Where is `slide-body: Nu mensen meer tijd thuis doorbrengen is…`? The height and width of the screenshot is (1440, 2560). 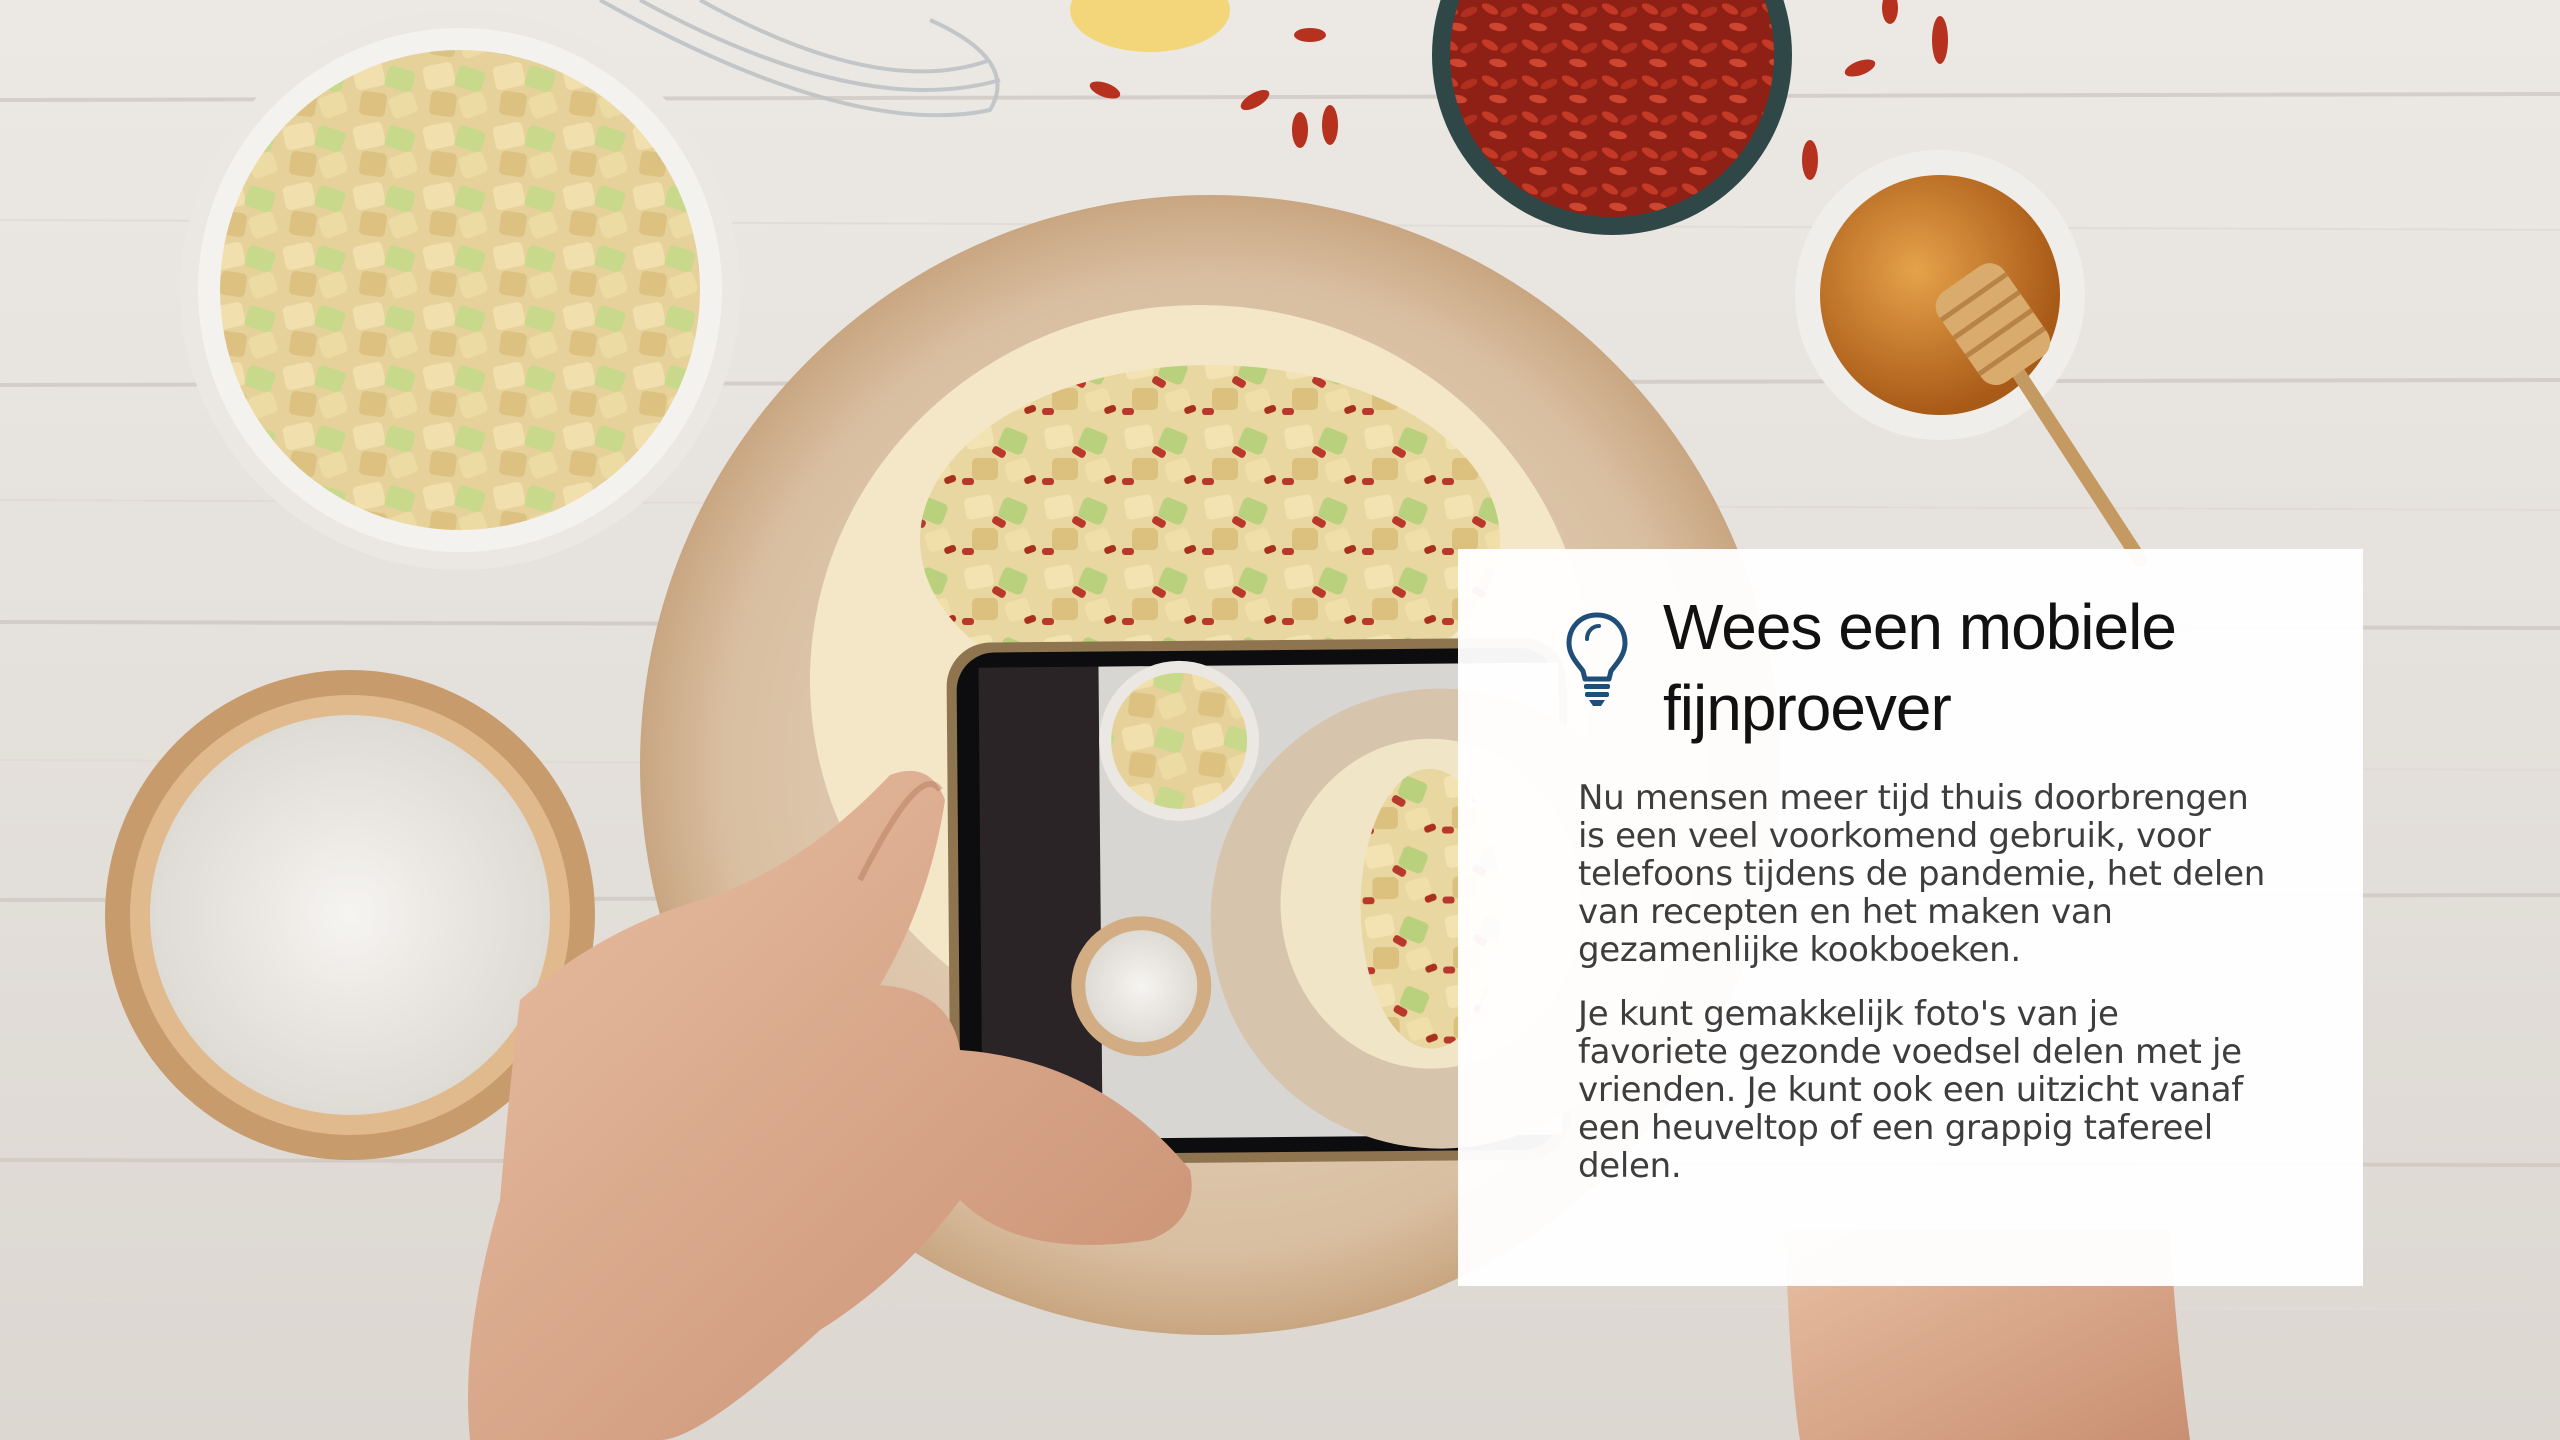 slide-body: Nu mensen meer tijd thuis doorbrengen is… is located at coordinates (1928, 995).